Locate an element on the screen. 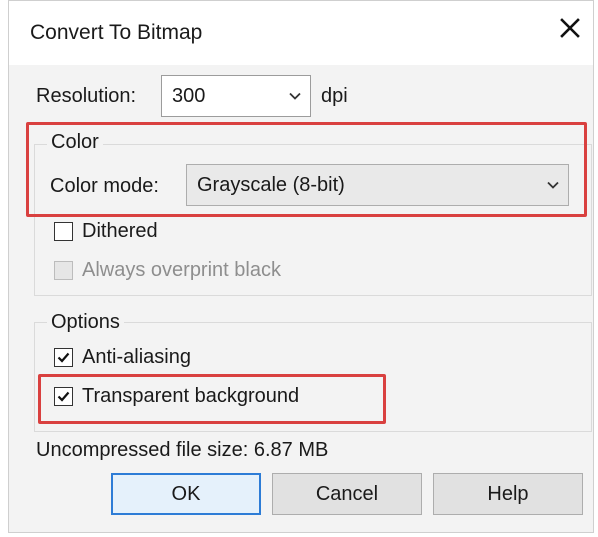  transparent-background-checkbox is located at coordinates (63, 396).